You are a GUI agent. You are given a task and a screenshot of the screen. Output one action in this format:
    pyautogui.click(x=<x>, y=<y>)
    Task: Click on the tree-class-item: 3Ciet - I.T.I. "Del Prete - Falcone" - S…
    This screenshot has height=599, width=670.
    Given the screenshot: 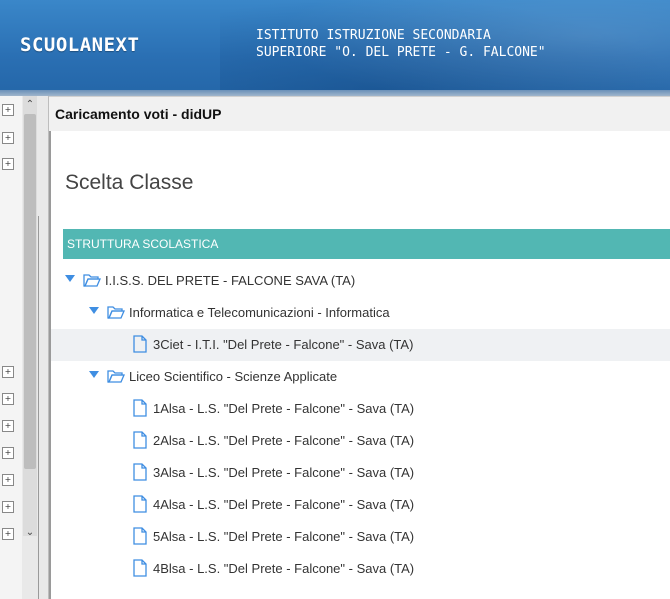 What is the action you would take?
    pyautogui.click(x=360, y=345)
    